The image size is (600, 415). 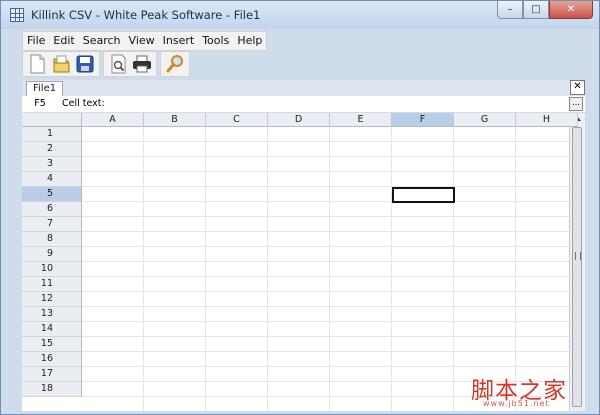 What do you see at coordinates (423, 195) in the screenshot?
I see `selected-cell` at bounding box center [423, 195].